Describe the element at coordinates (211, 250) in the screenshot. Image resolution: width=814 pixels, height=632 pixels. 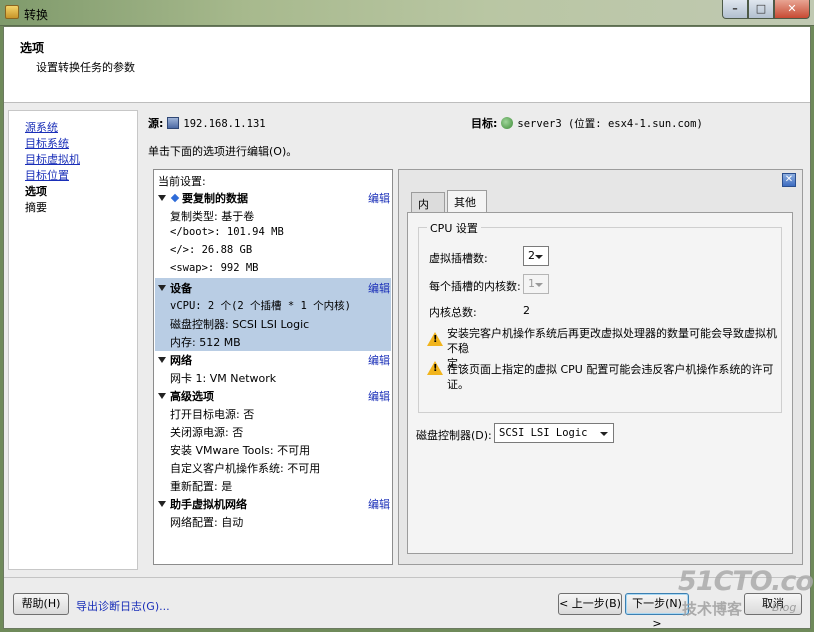
I see `setting-line: </>: 26.88 GB` at that location.